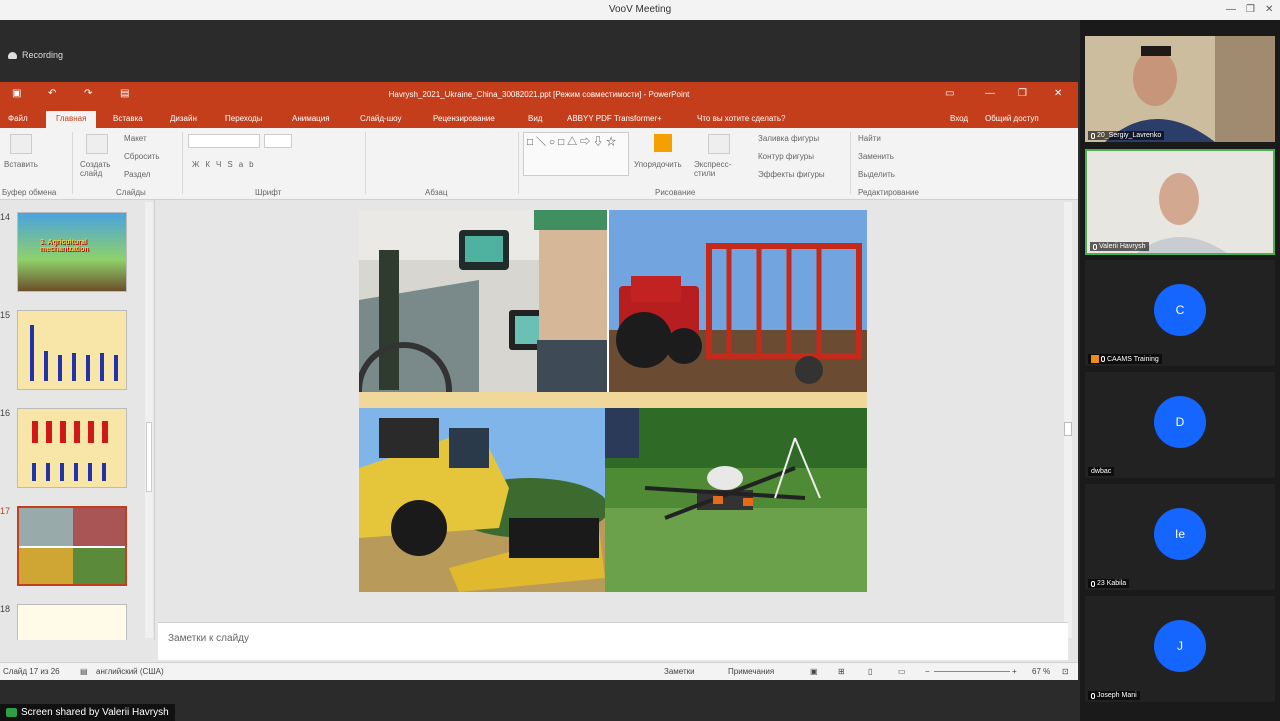 The image size is (1280, 721). What do you see at coordinates (130, 671) in the screenshot?
I see `language-indicator: английский (США)` at bounding box center [130, 671].